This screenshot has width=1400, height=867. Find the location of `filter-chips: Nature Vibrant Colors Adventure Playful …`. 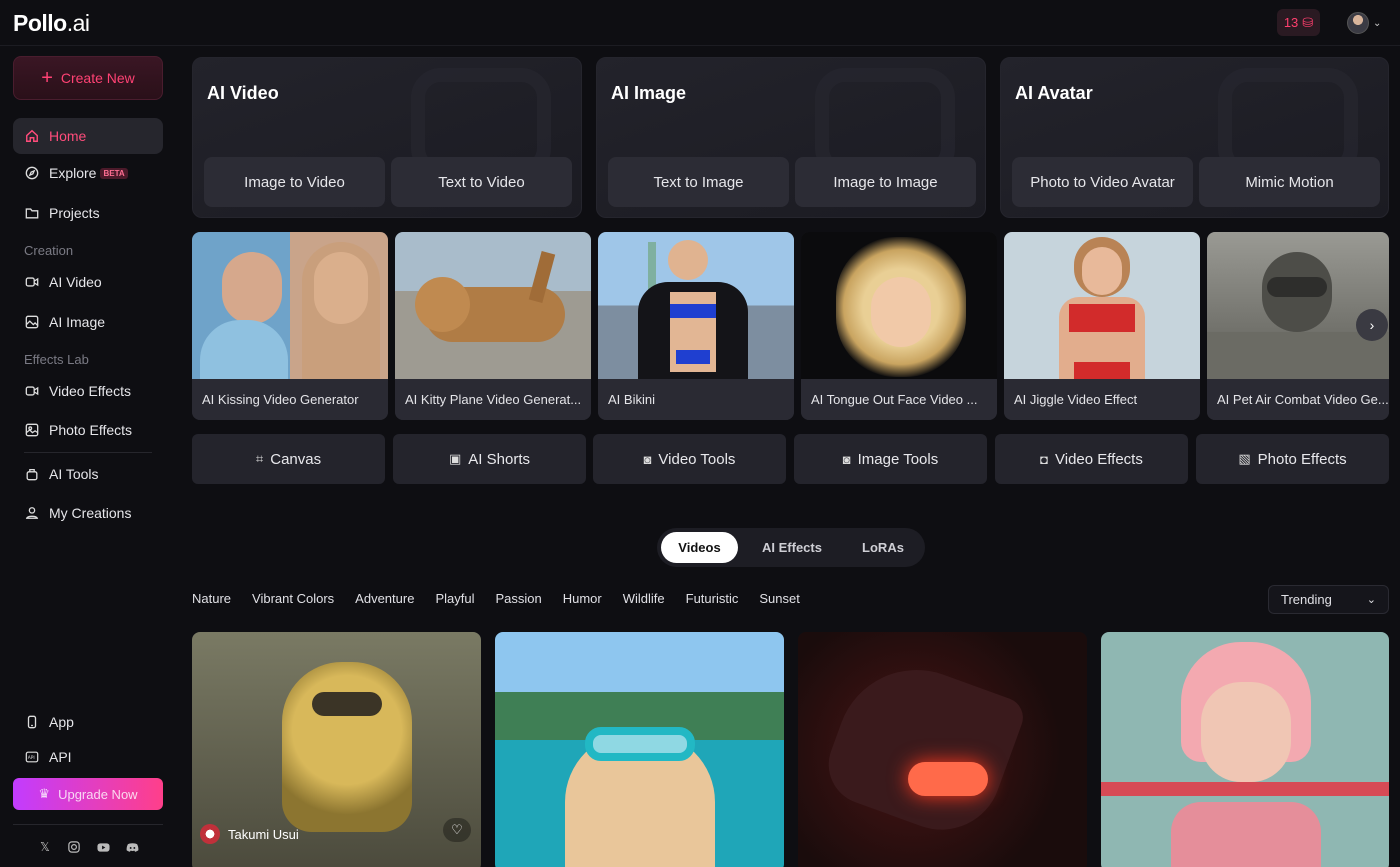

filter-chips: Nature Vibrant Colors Adventure Playful … is located at coordinates (496, 598).